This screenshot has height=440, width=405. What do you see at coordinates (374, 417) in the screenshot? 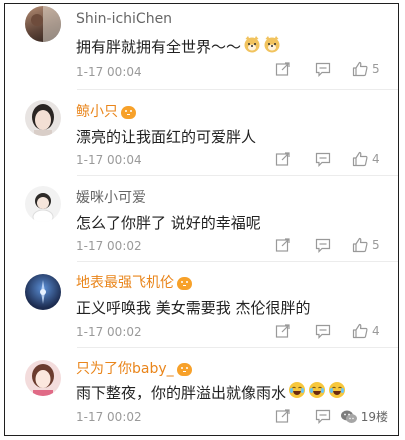
I see `watermark-text: 19楼` at bounding box center [374, 417].